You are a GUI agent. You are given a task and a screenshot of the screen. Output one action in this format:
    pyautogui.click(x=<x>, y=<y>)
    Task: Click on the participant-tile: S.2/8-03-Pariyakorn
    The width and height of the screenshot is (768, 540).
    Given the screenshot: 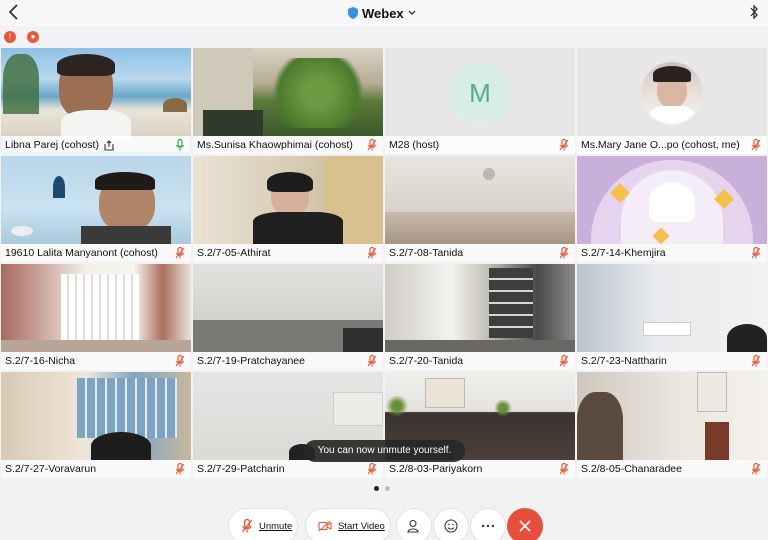 What is the action you would take?
    pyautogui.click(x=480, y=425)
    